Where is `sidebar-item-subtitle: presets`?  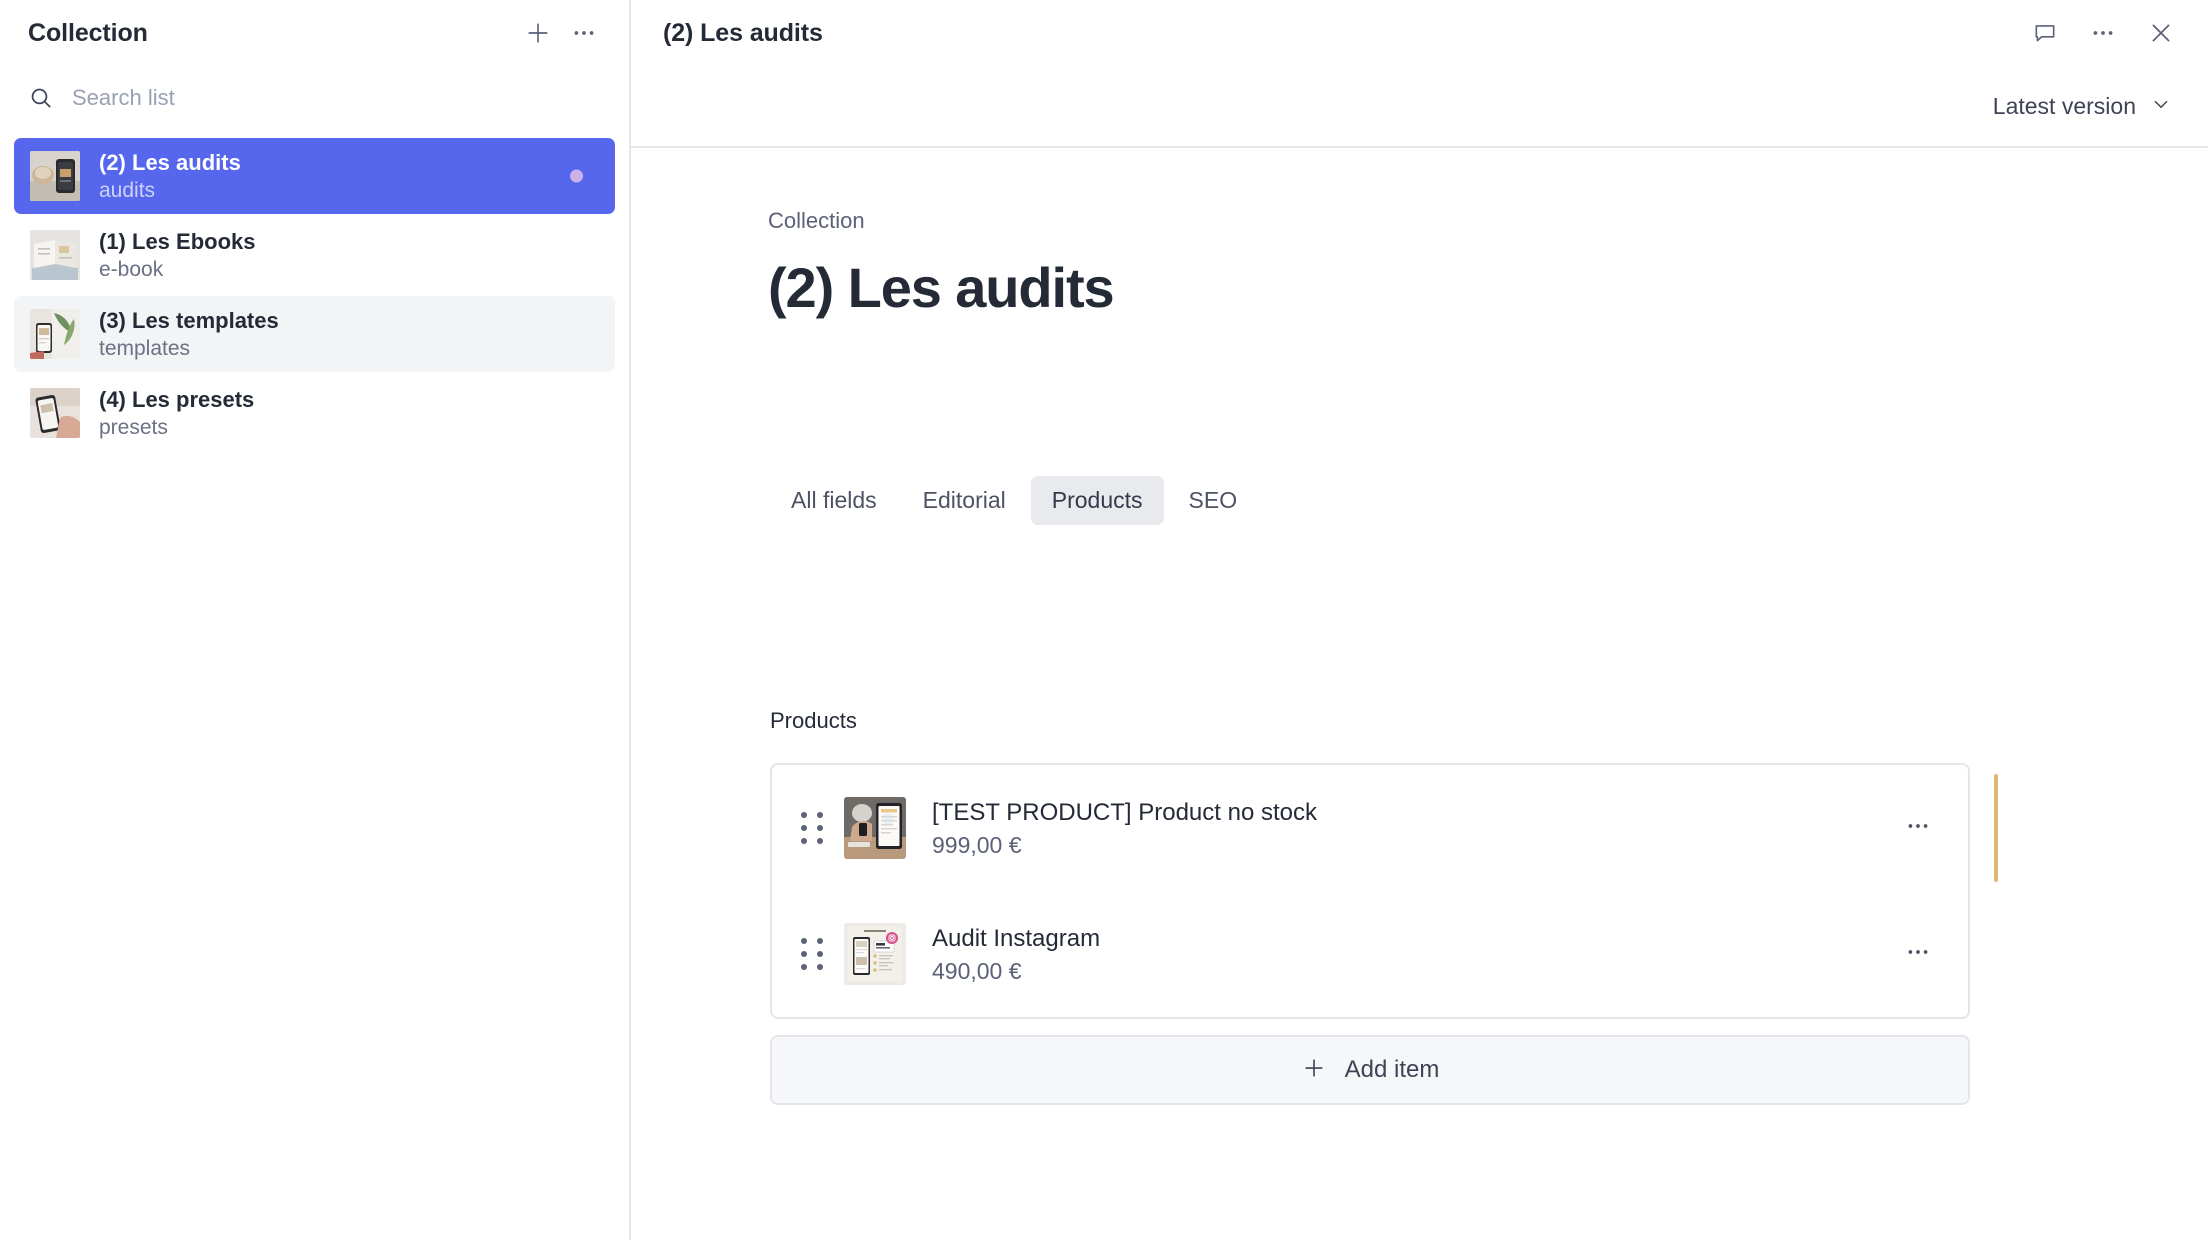 sidebar-item-subtitle: presets is located at coordinates (133, 427).